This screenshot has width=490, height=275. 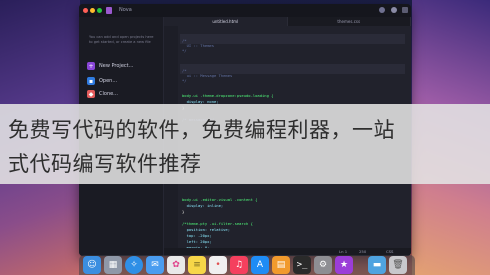 I want to click on window-title: Nova, so click(x=125, y=10).